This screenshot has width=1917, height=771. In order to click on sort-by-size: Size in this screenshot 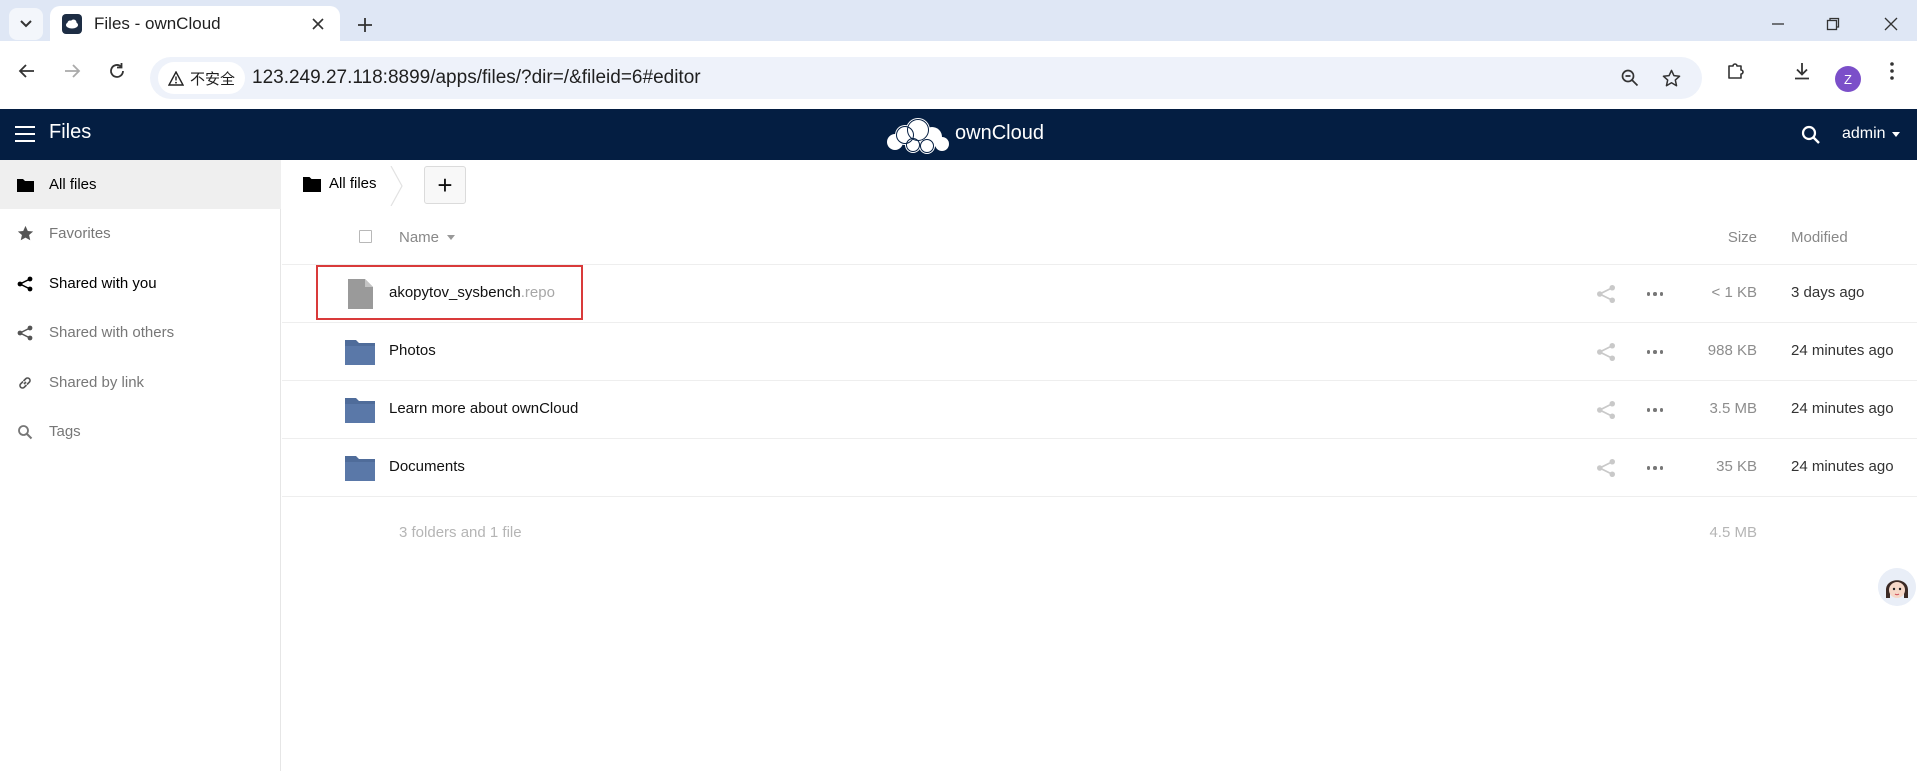, I will do `click(1742, 237)`.